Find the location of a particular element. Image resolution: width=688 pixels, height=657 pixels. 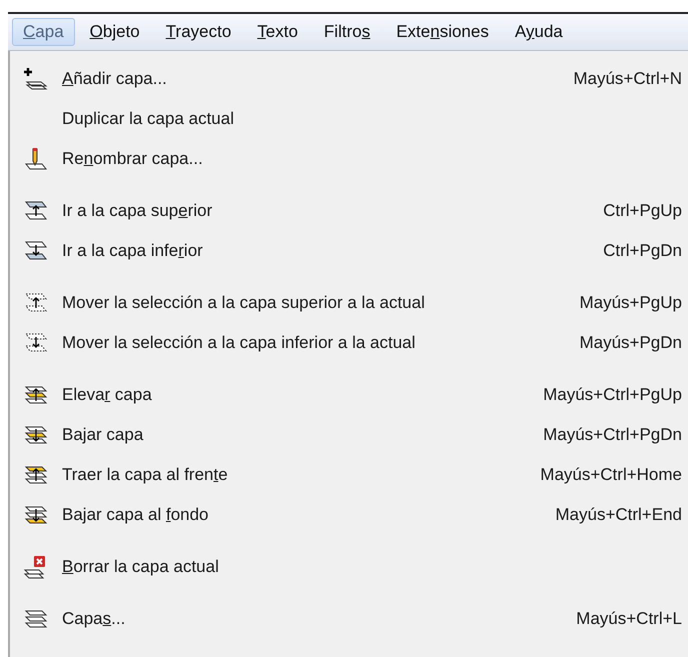

menu-item: Borrar la capa actual is located at coordinates (349, 567).